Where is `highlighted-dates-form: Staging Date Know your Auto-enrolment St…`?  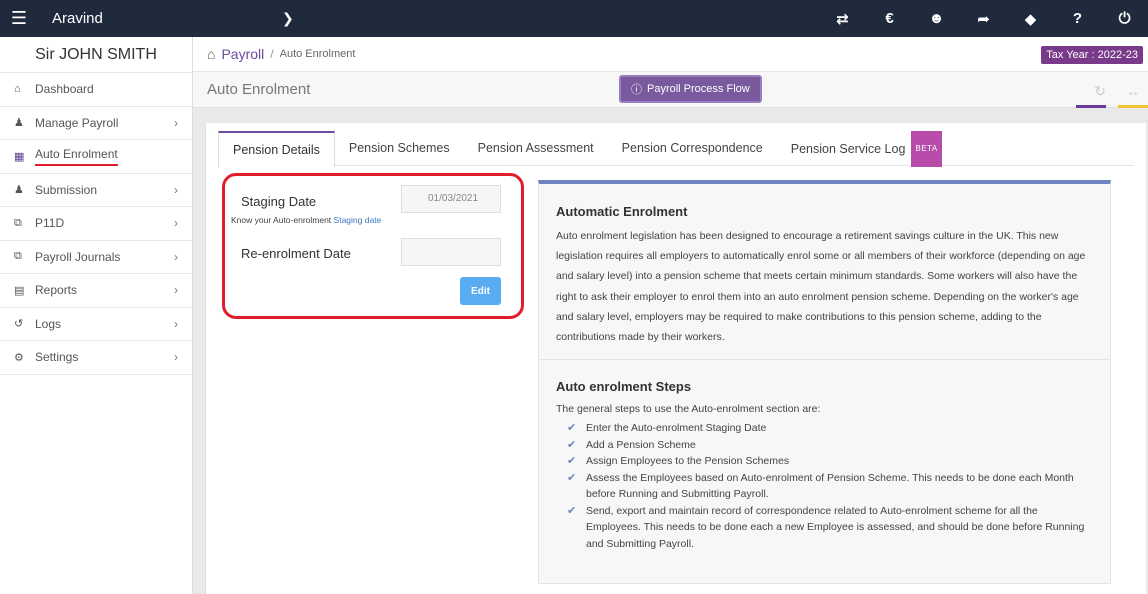
highlighted-dates-form: Staging Date Know your Auto-enrolment St… is located at coordinates (373, 246).